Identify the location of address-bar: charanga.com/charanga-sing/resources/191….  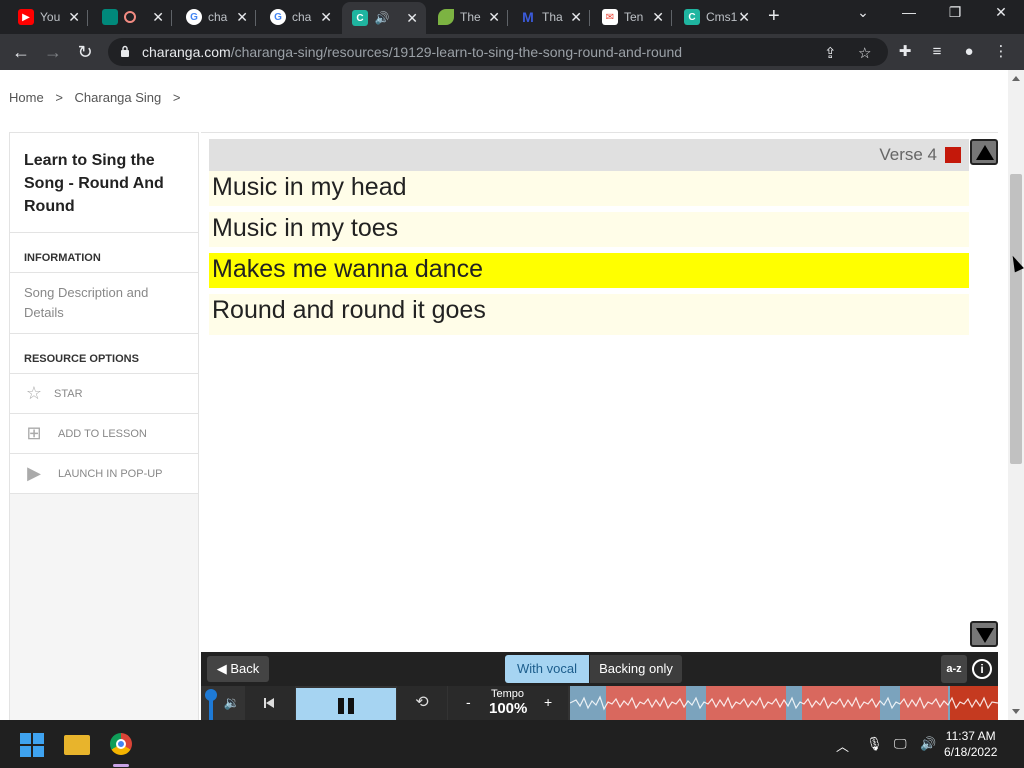
(498, 52).